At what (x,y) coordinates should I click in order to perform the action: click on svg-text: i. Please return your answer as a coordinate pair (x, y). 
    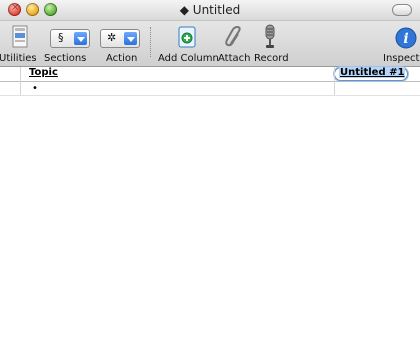
    Looking at the image, I should click on (405, 39).